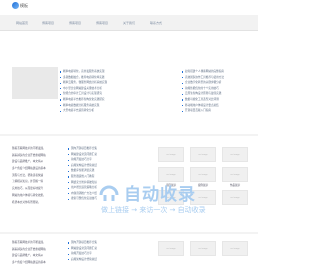 This screenshot has height=267, width=320. I want to click on nav-item-home: 网站首页, so click(22, 23).